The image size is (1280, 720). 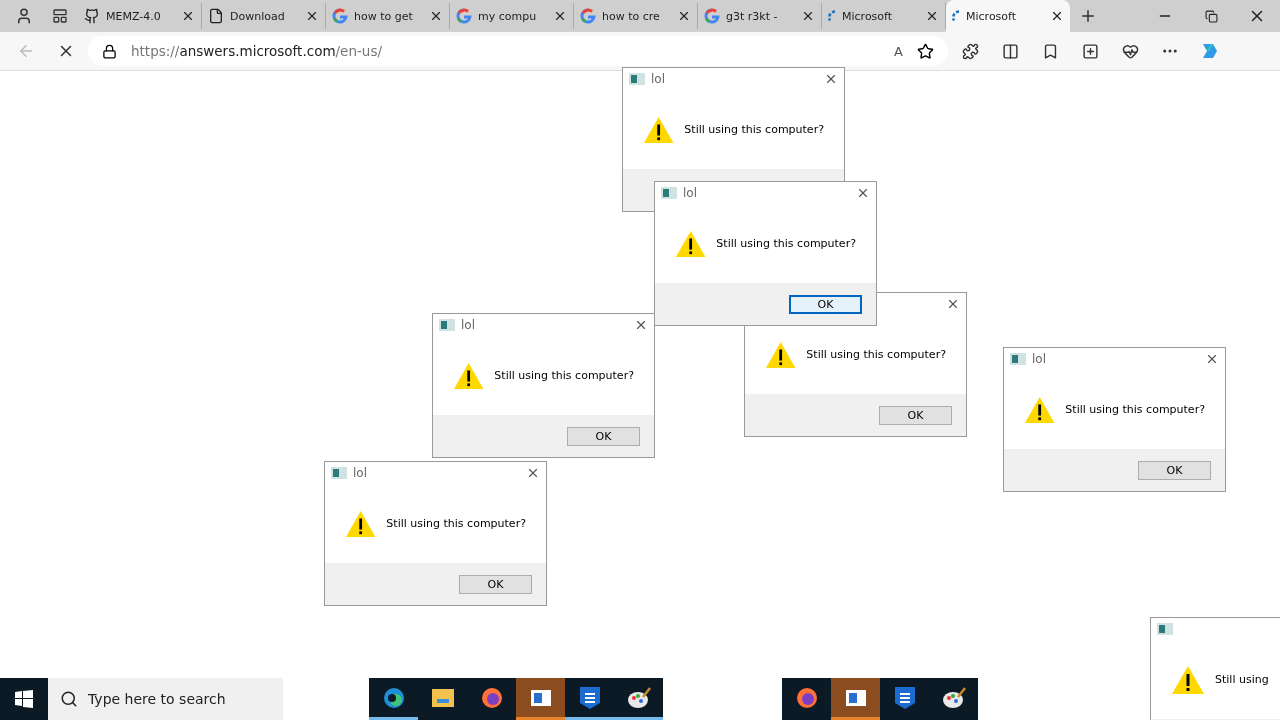 I want to click on read-aloud-button: A, so click(x=898, y=51).